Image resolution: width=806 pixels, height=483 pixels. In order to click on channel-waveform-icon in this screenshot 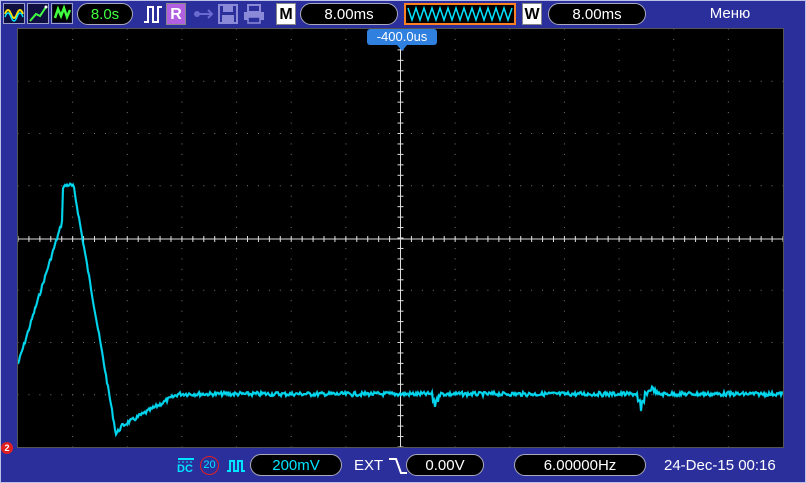, I will do `click(236, 468)`.